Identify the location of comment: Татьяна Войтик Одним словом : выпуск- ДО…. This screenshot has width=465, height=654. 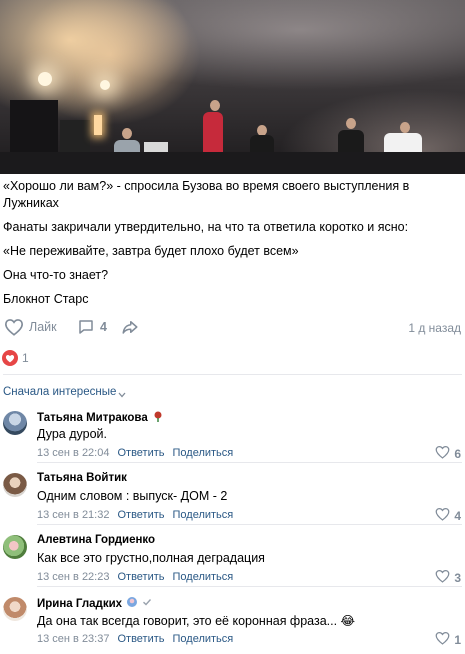
(232, 494).